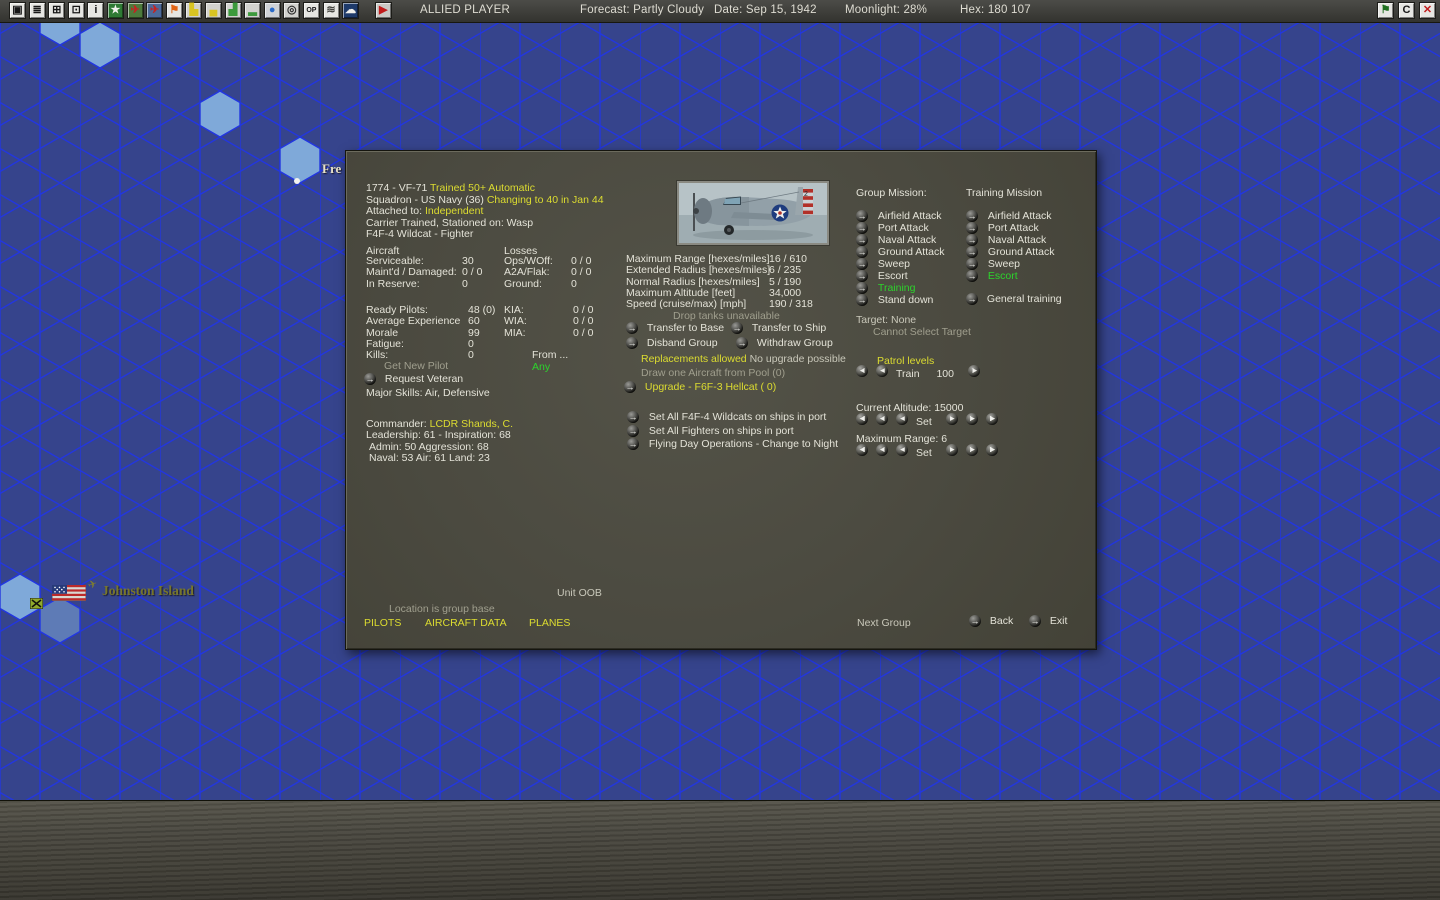  I want to click on transfer-to-base-label: Transfer to Base, so click(685, 328).